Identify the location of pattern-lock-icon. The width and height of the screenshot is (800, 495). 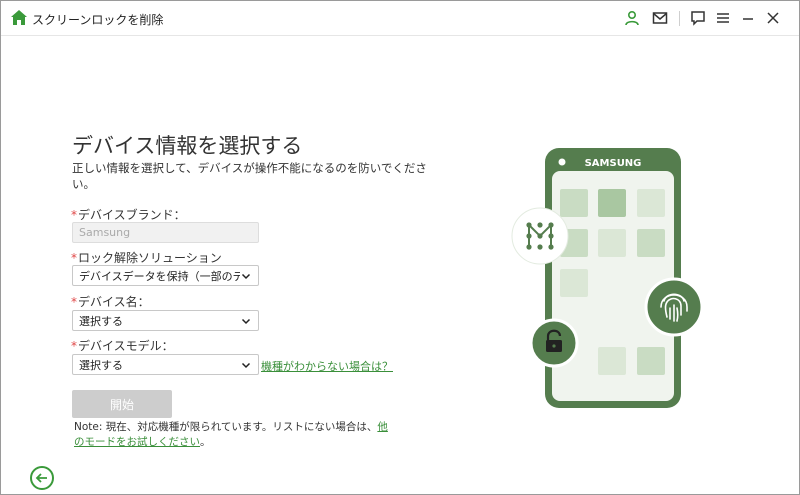
(540, 236).